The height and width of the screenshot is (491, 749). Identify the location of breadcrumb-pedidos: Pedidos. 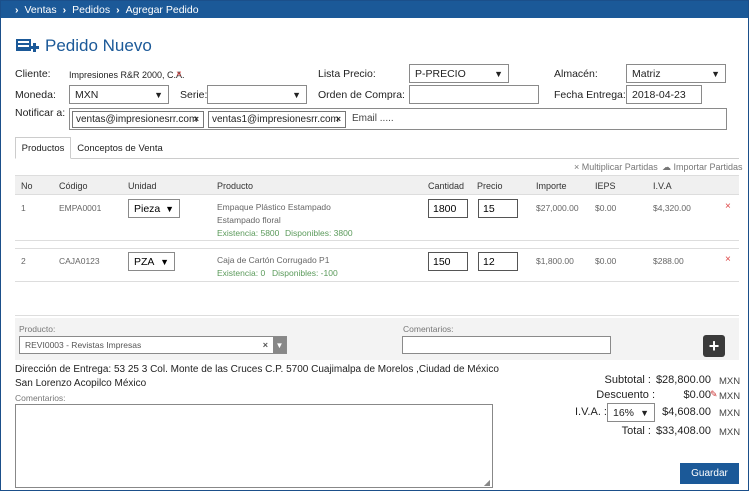
(91, 10).